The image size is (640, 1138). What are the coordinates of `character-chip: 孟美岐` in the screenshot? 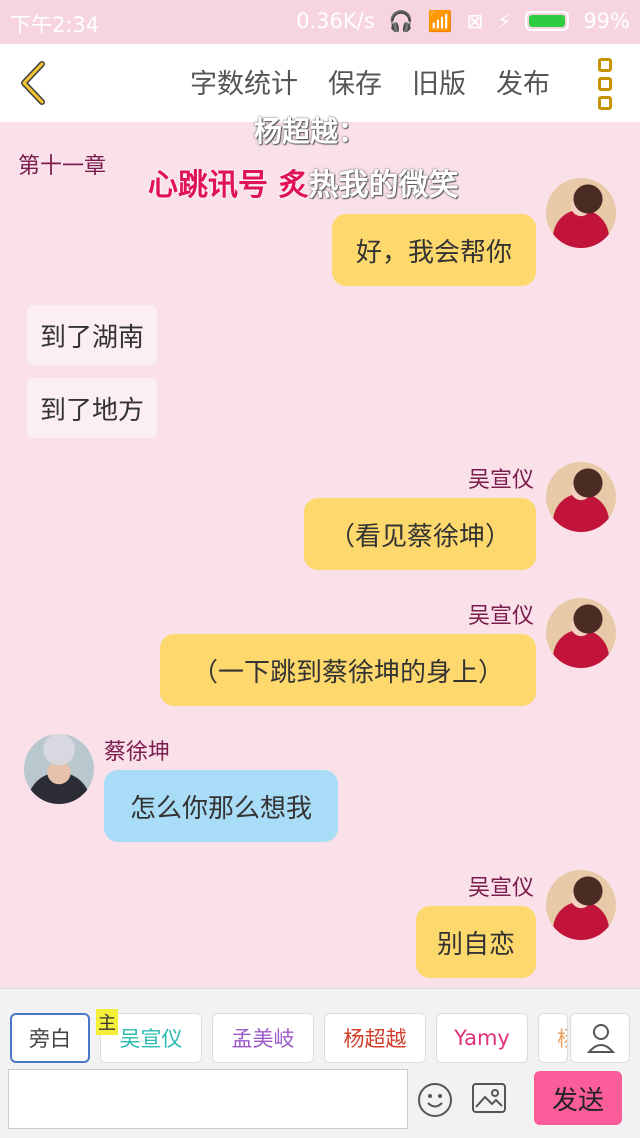 It's located at (263, 1038).